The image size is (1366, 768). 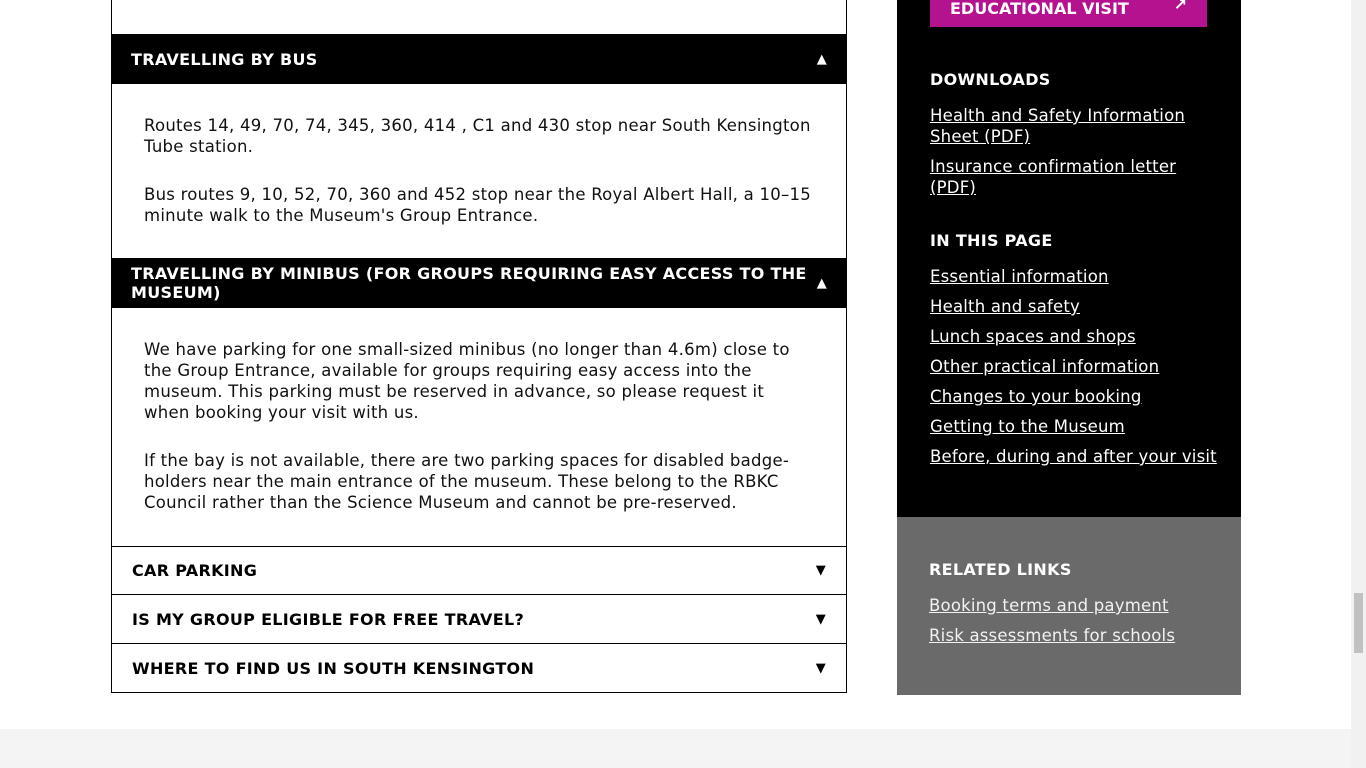 I want to click on arrow-icon: ↗, so click(x=1180, y=7).